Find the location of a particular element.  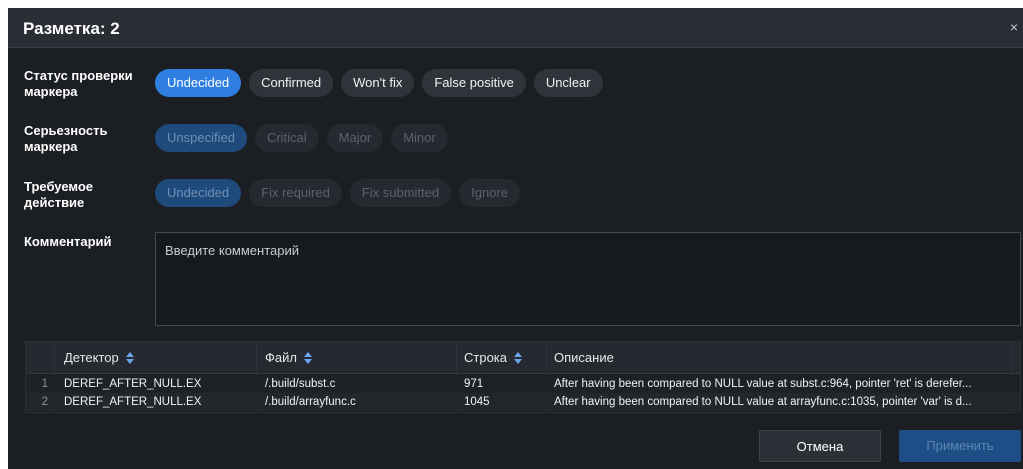

cell-file: /.build/arrayfunc.c is located at coordinates (310, 402).